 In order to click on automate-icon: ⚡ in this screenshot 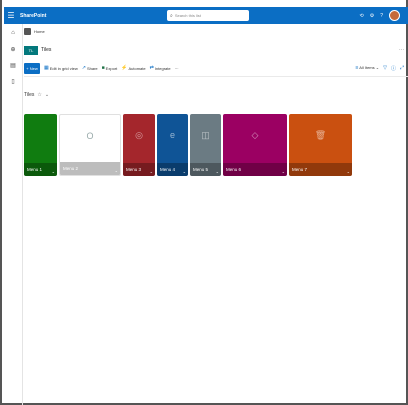, I will do `click(124, 68)`.